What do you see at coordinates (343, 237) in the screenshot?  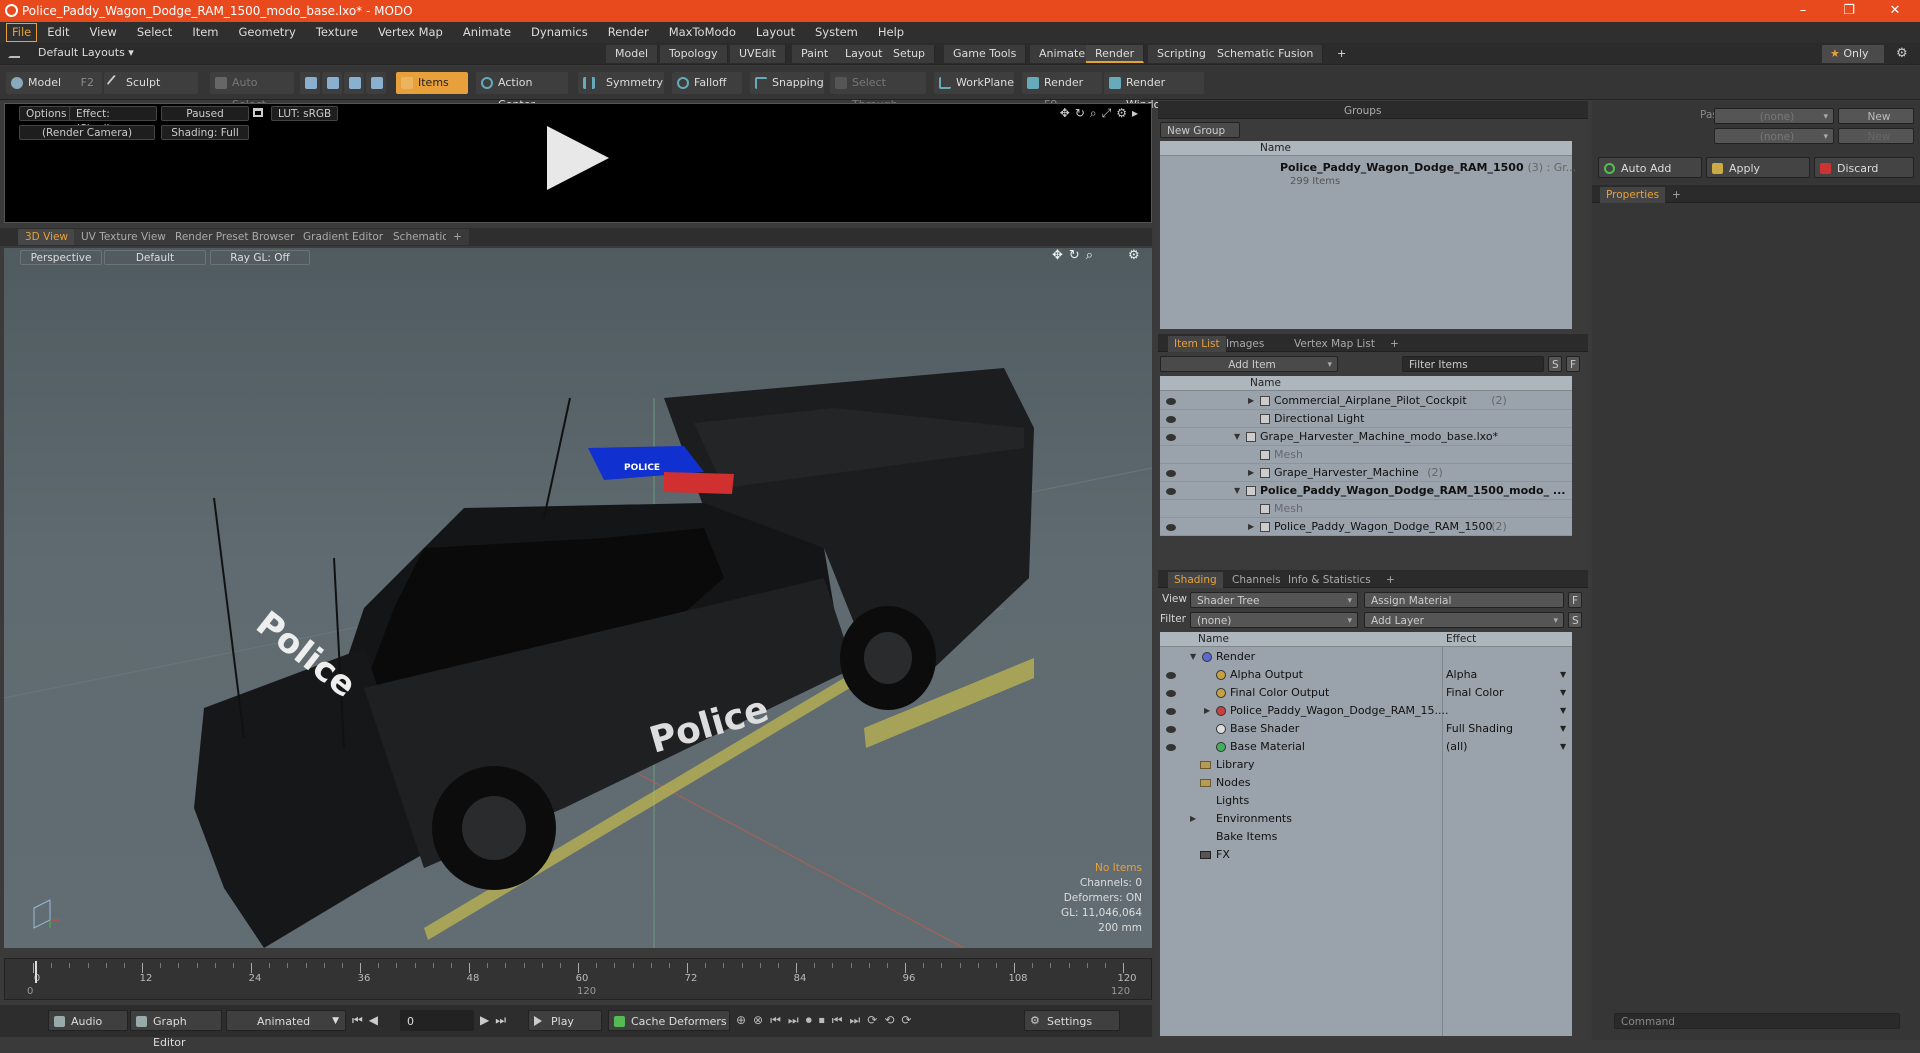 I see `tab-gradient-editor: Gradient Editor` at bounding box center [343, 237].